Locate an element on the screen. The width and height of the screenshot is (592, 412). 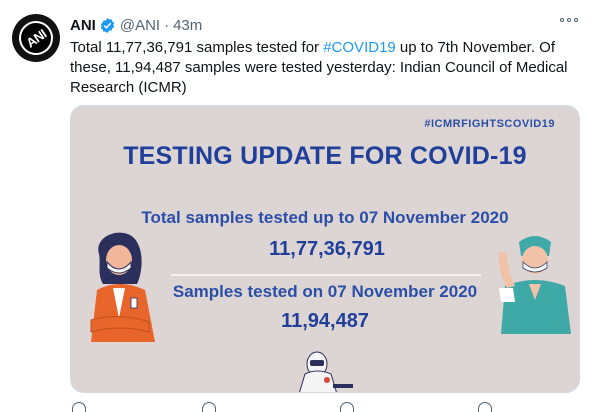
tweet-text-part1: Total 11,77,36,791 samples tested for is located at coordinates (197, 47).